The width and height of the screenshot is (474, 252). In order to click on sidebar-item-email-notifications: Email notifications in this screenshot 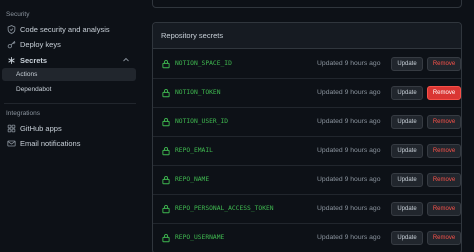, I will do `click(69, 143)`.